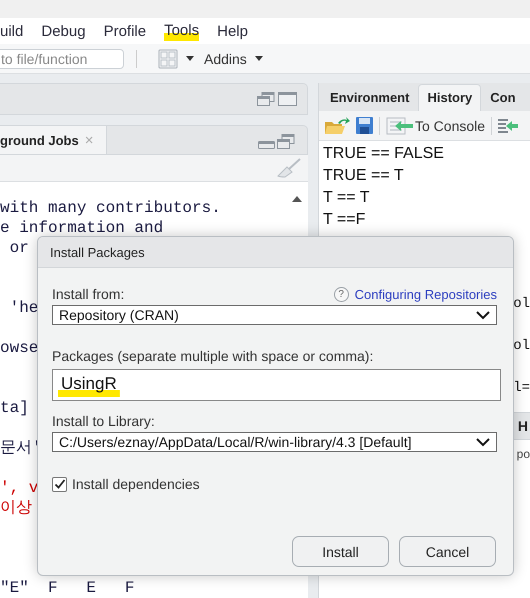 The image size is (530, 598). I want to click on to-console-icon, so click(400, 125).